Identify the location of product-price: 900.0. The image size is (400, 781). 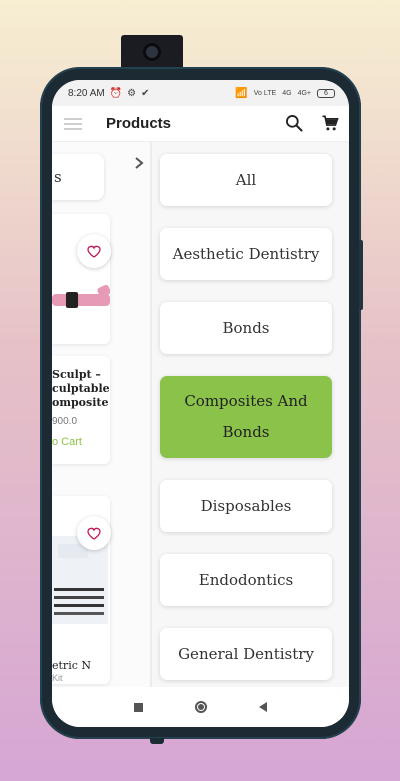
(65, 421).